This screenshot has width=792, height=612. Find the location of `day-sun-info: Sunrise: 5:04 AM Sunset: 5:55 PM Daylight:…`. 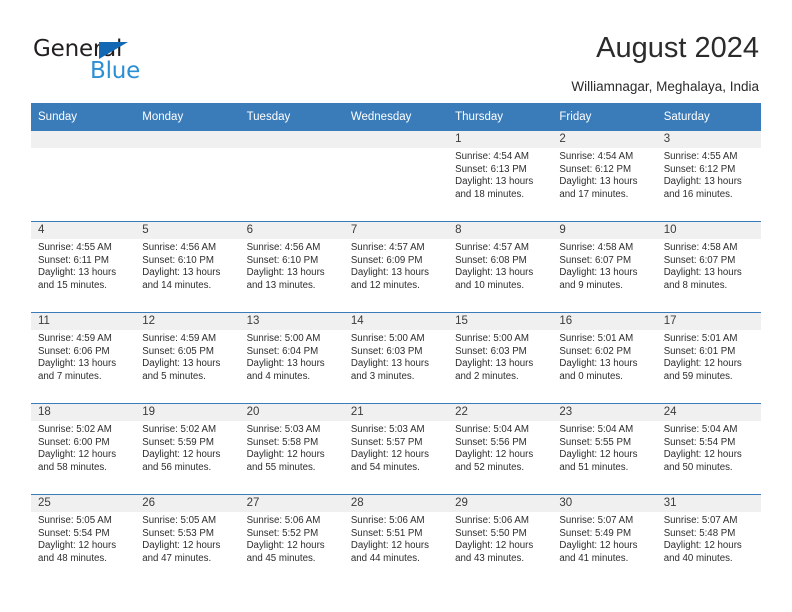

day-sun-info: Sunrise: 5:04 AM Sunset: 5:55 PM Daylight:… is located at coordinates (604, 447).